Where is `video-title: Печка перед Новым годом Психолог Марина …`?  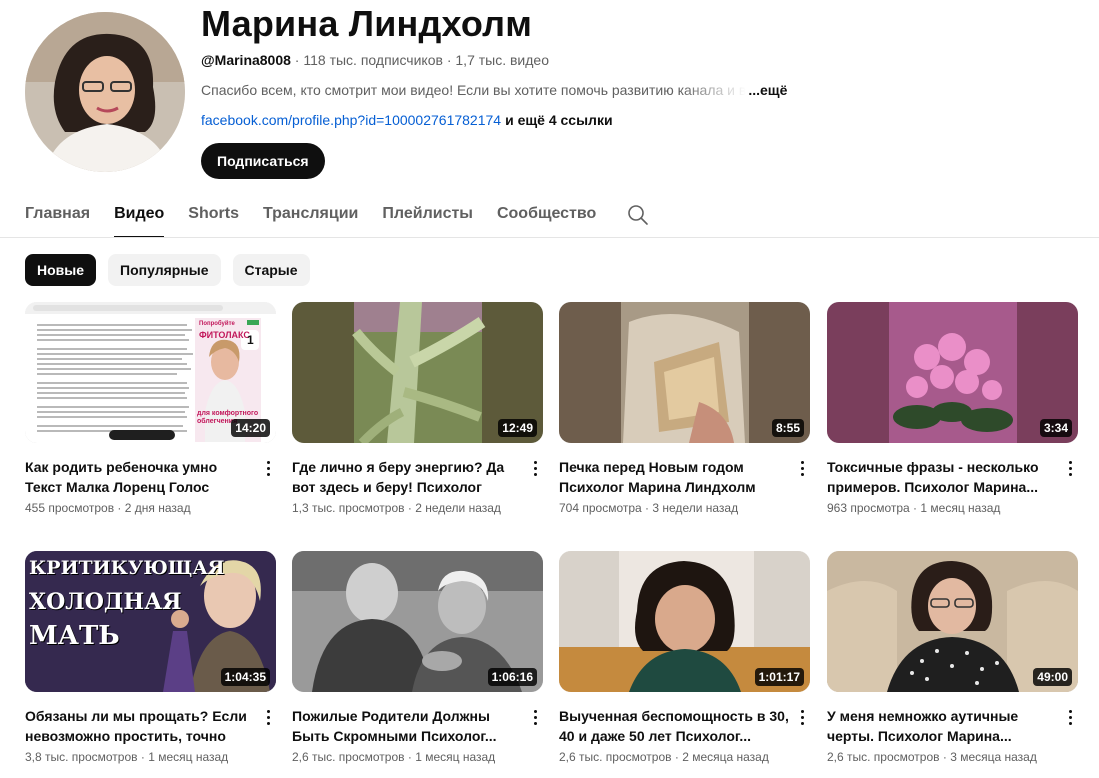
video-title: Печка перед Новым годом Психолог Марина … is located at coordinates (675, 477).